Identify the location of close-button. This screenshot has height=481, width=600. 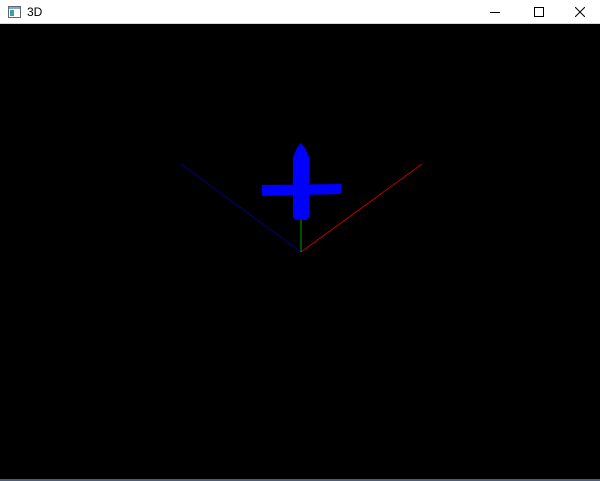
(580, 11).